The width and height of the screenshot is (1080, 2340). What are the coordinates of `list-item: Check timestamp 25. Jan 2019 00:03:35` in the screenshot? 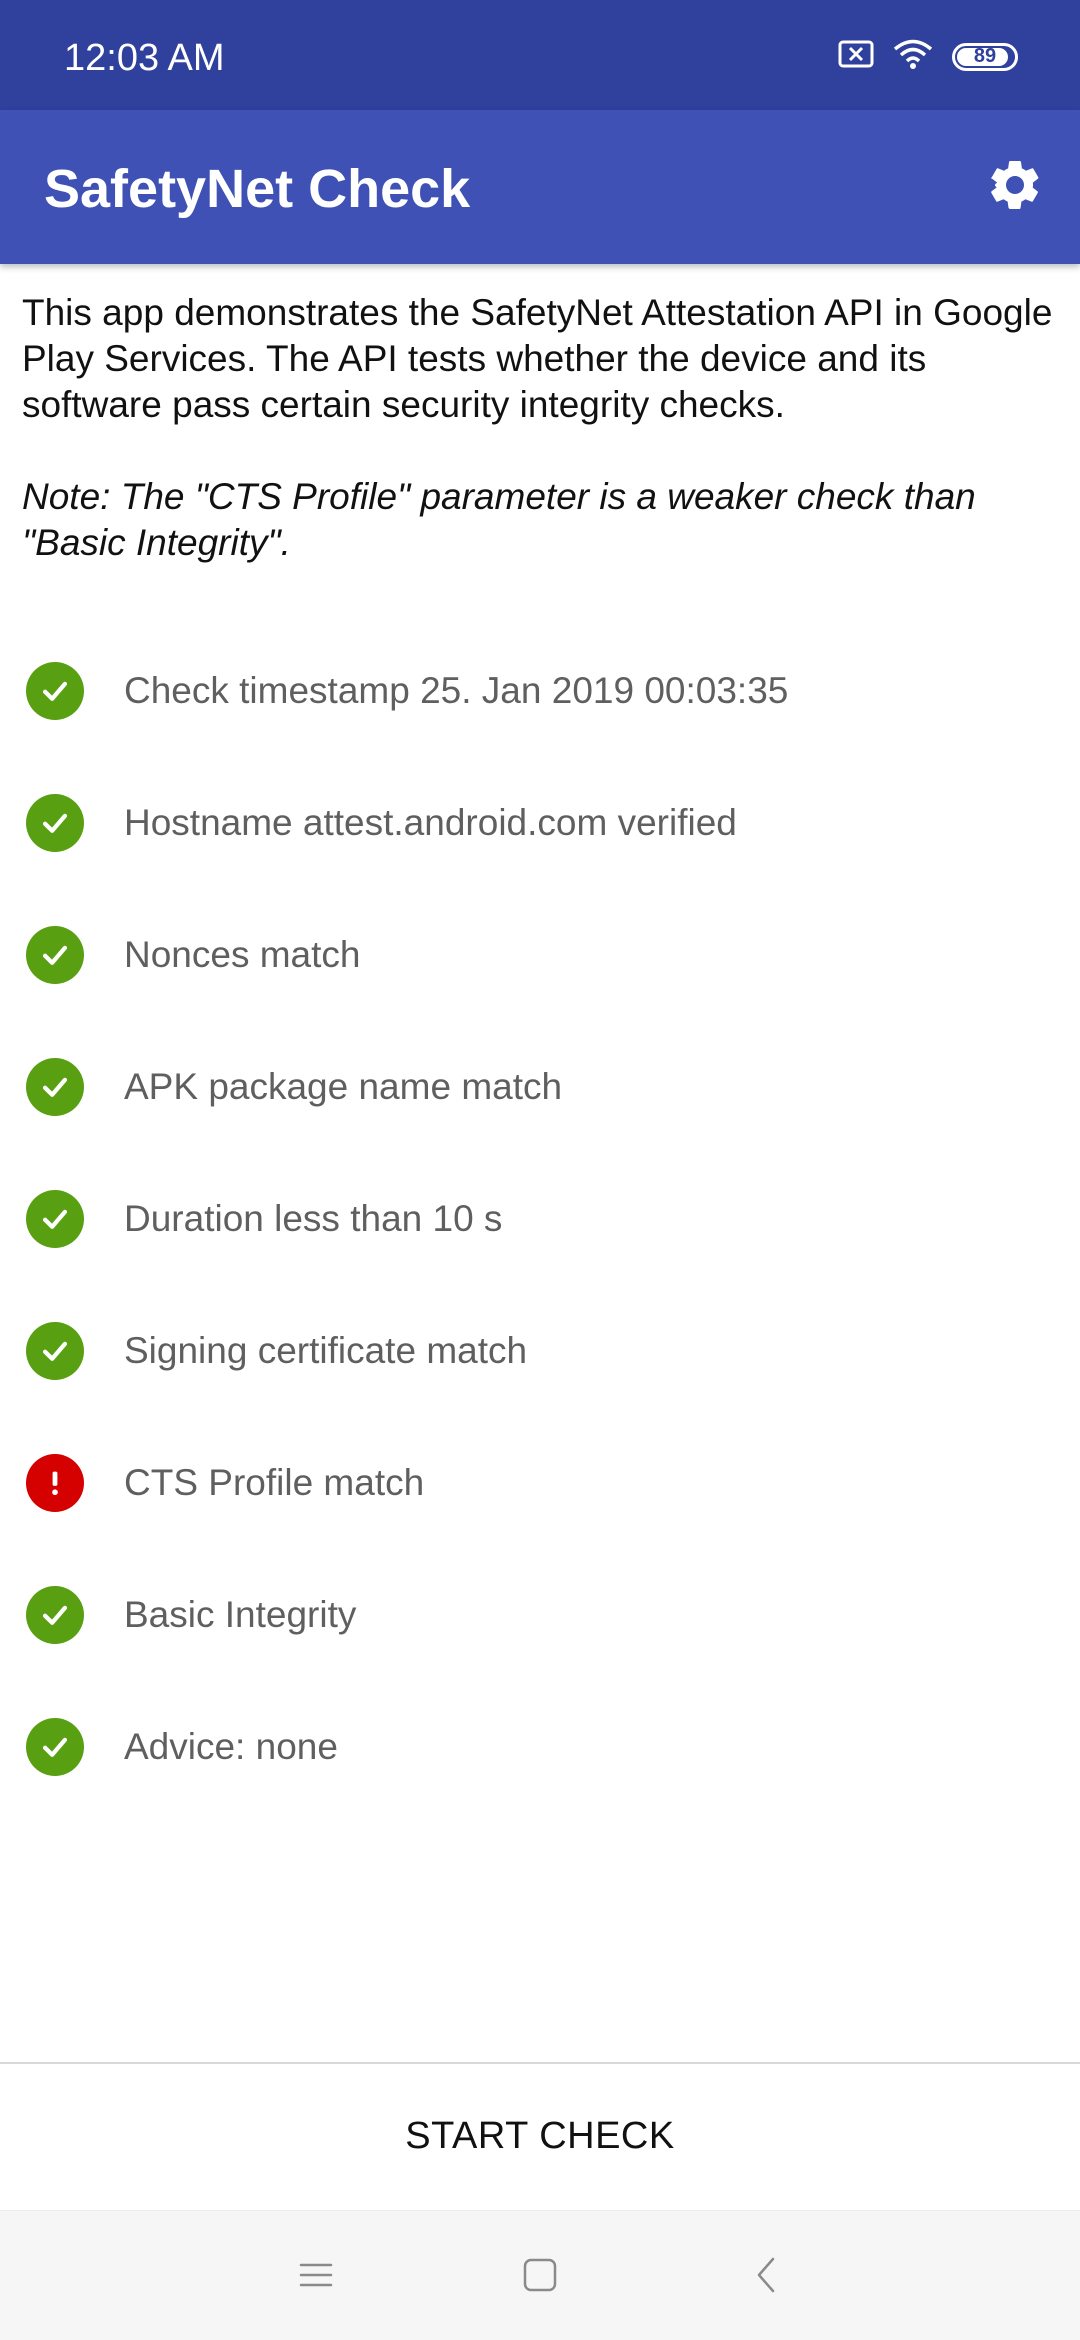 It's located at (540, 691).